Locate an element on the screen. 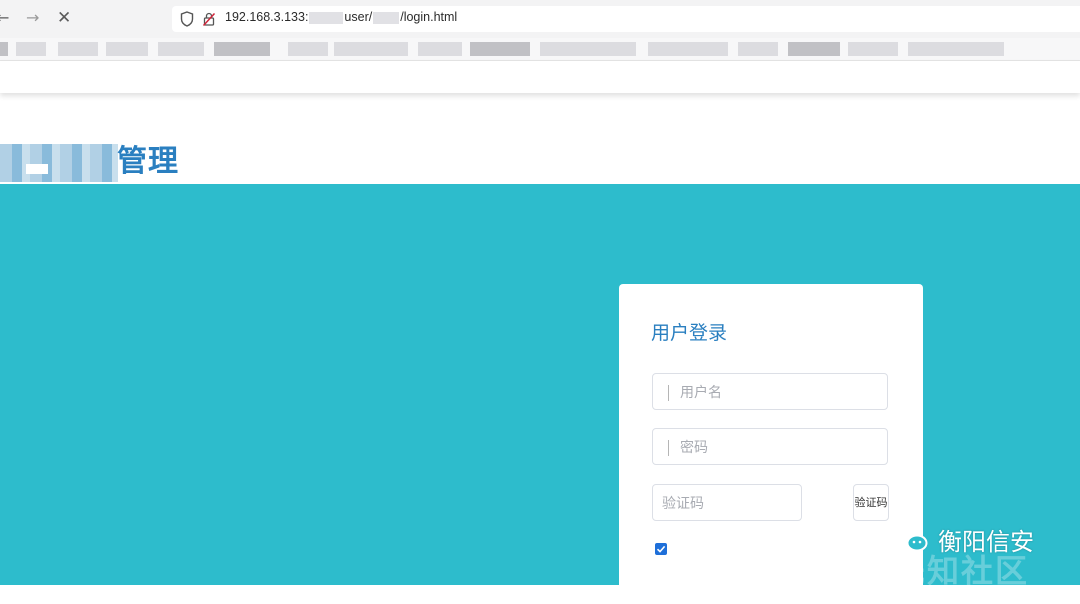  captcha-image-button: 验证码 is located at coordinates (871, 502).